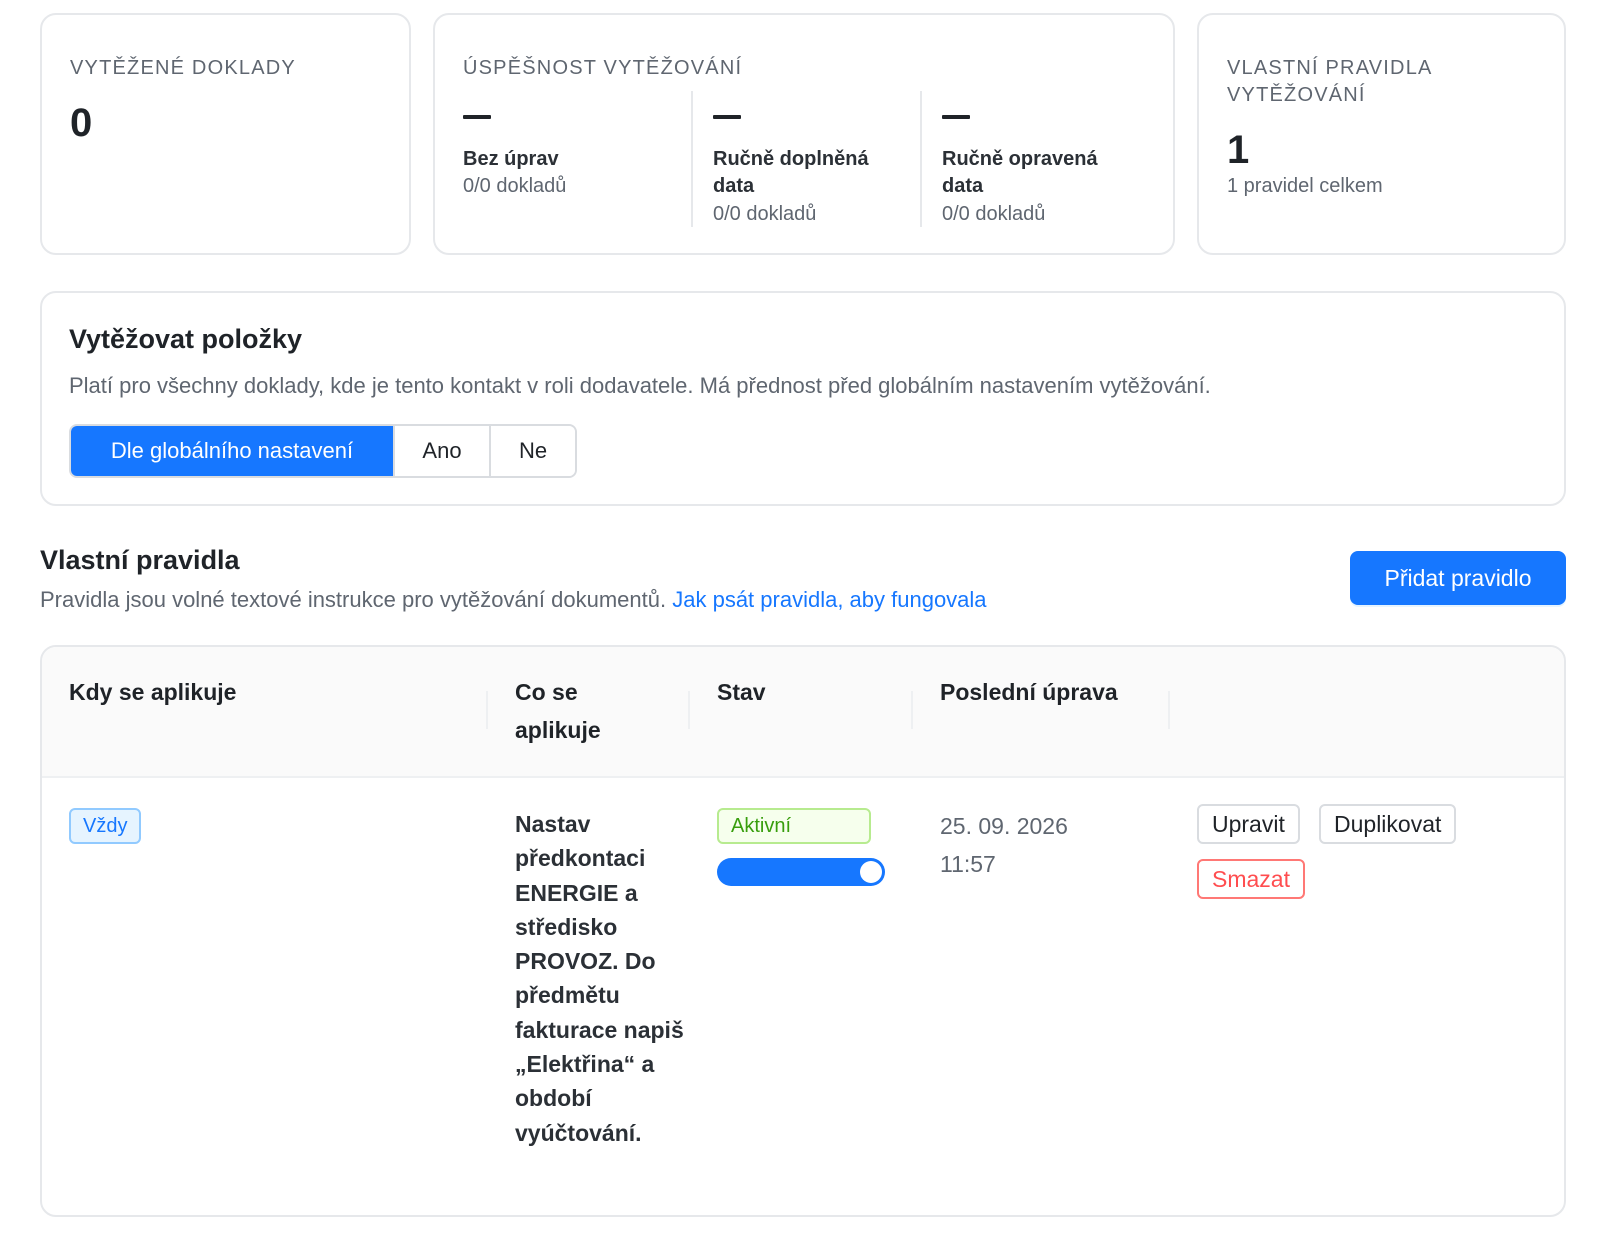  I want to click on metric-no-edits-title: Bez úprav, so click(511, 159).